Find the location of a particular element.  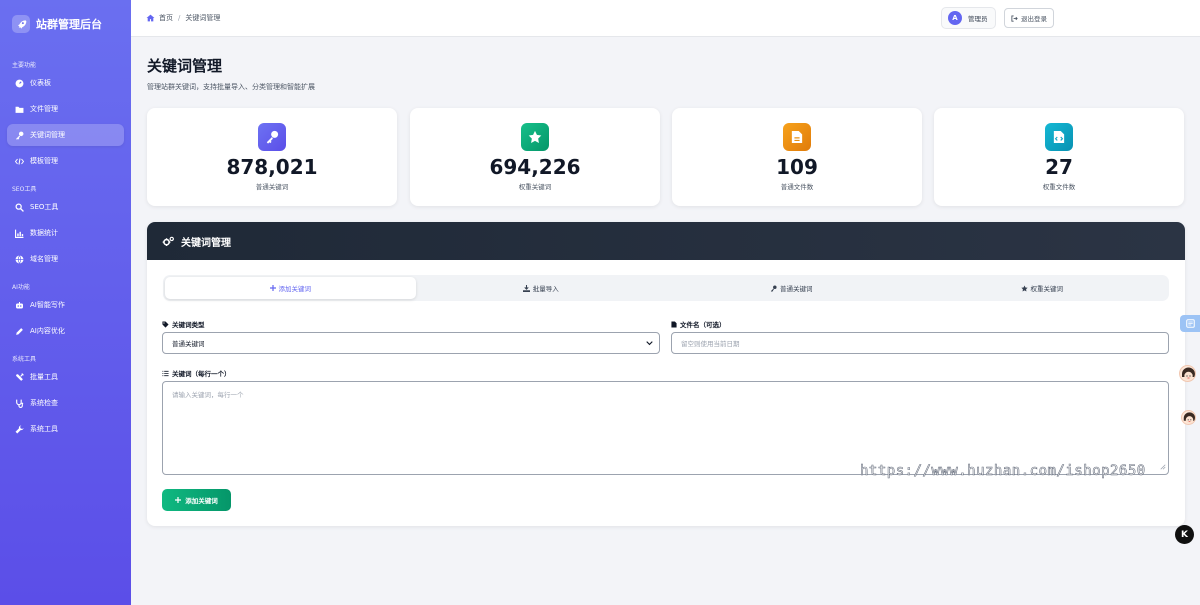

stat-card-weighted-files: 27 权重文件数 is located at coordinates (1059, 157).